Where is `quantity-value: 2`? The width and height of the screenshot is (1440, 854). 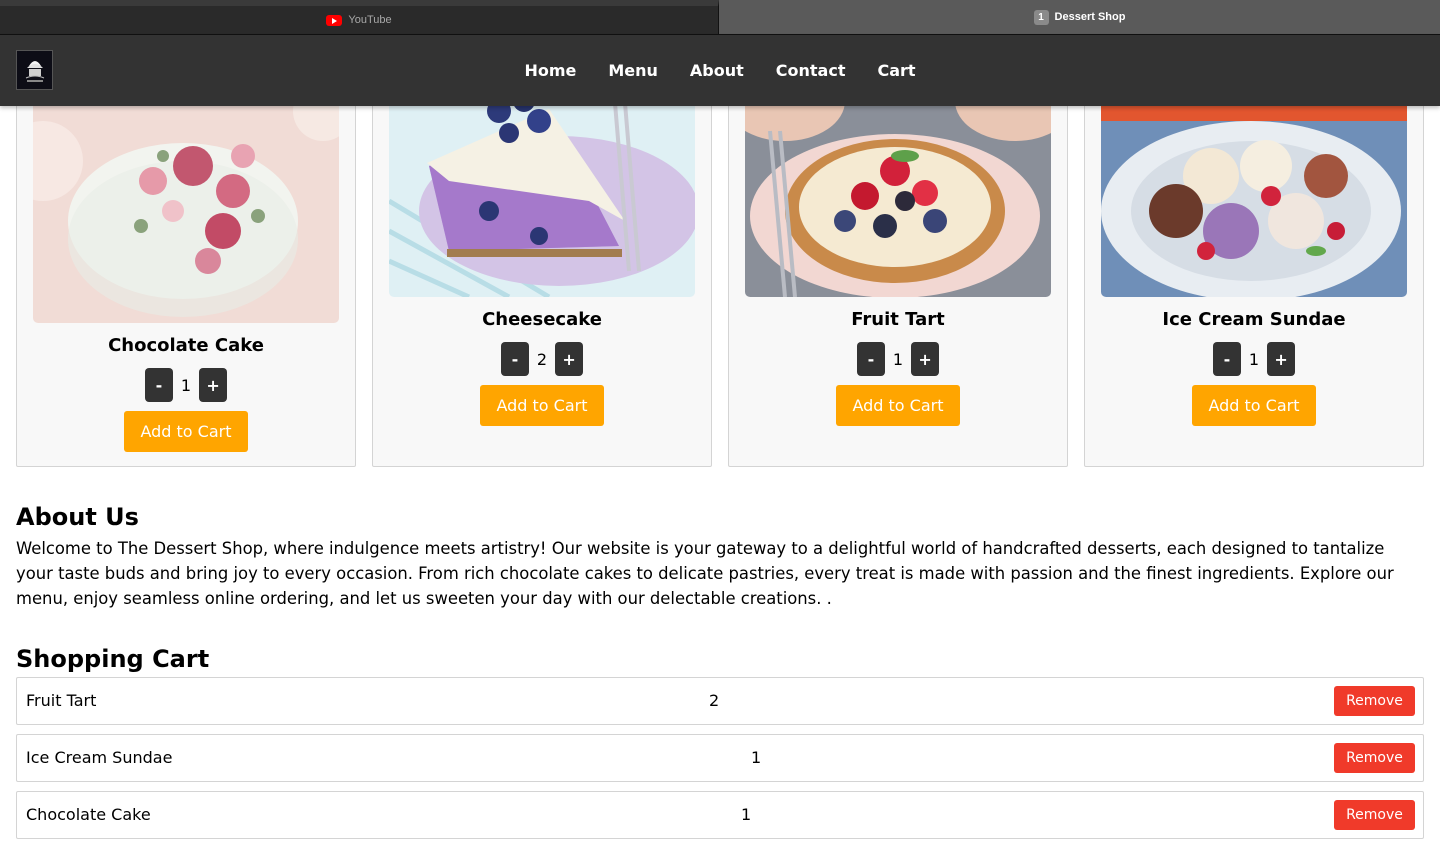 quantity-value: 2 is located at coordinates (542, 359).